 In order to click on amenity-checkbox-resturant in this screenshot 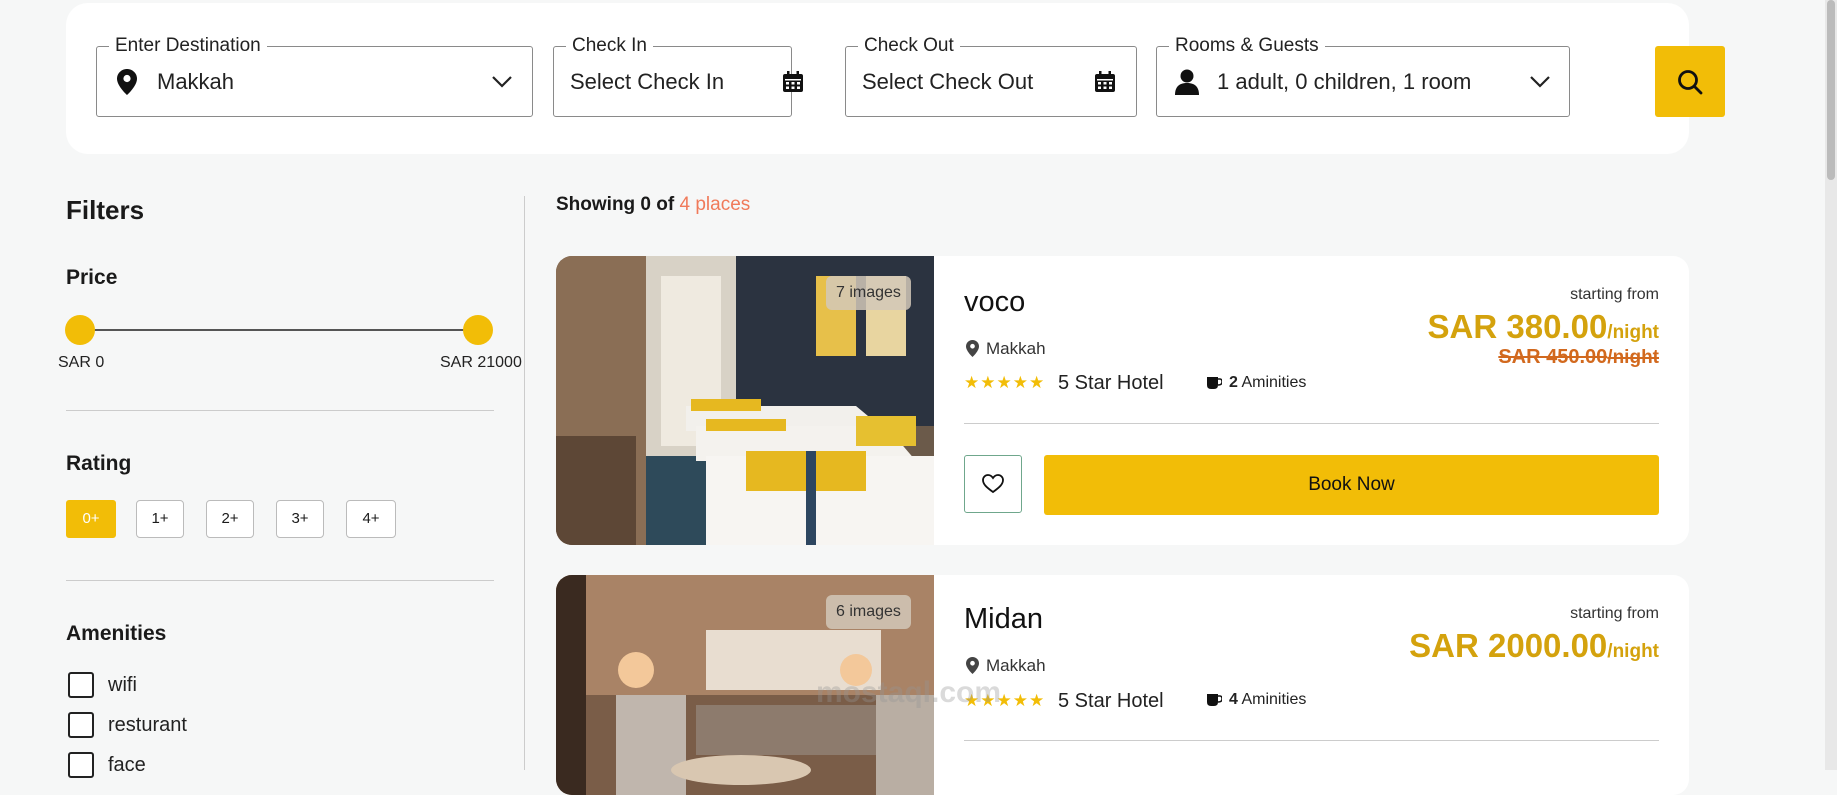, I will do `click(81, 725)`.